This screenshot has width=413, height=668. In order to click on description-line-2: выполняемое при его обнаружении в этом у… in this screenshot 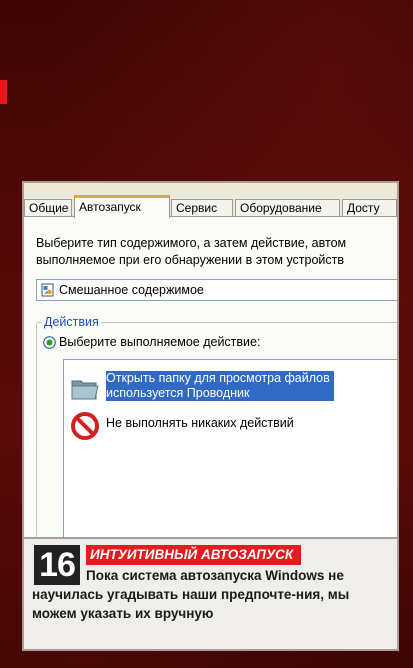, I will do `click(190, 260)`.